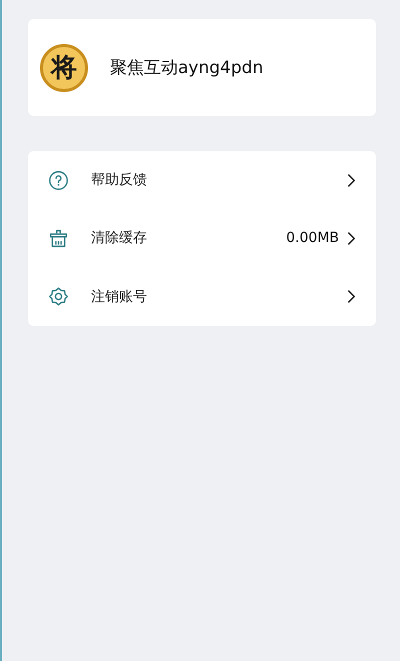 The width and height of the screenshot is (400, 661). I want to click on help-icon, so click(58, 180).